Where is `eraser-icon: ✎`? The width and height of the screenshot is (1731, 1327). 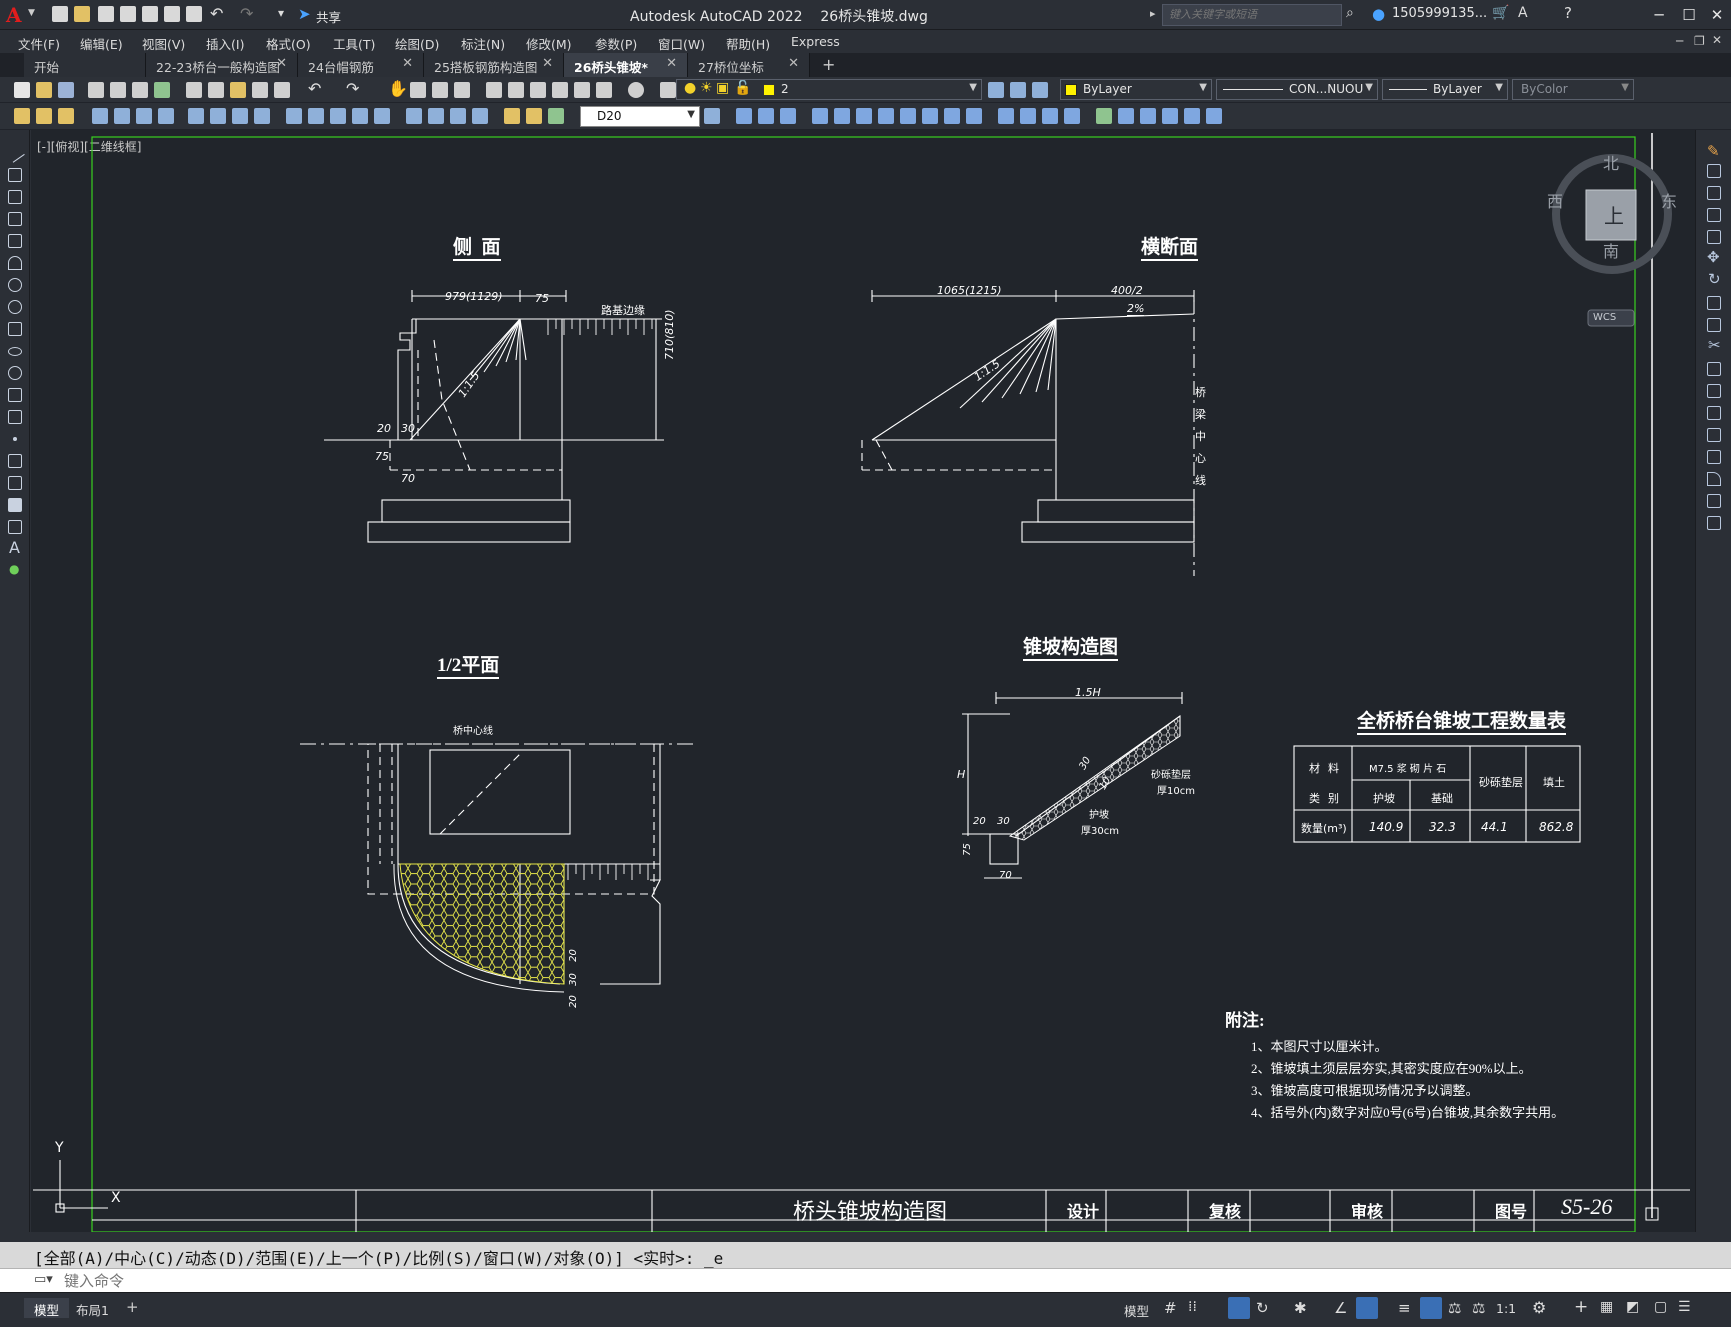 eraser-icon: ✎ is located at coordinates (1713, 151).